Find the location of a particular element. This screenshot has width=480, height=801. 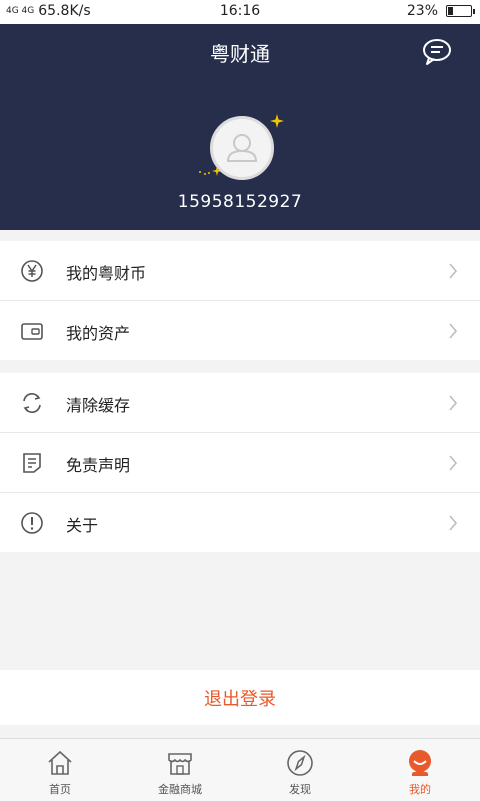

tab-discover: 发现 is located at coordinates (300, 770).